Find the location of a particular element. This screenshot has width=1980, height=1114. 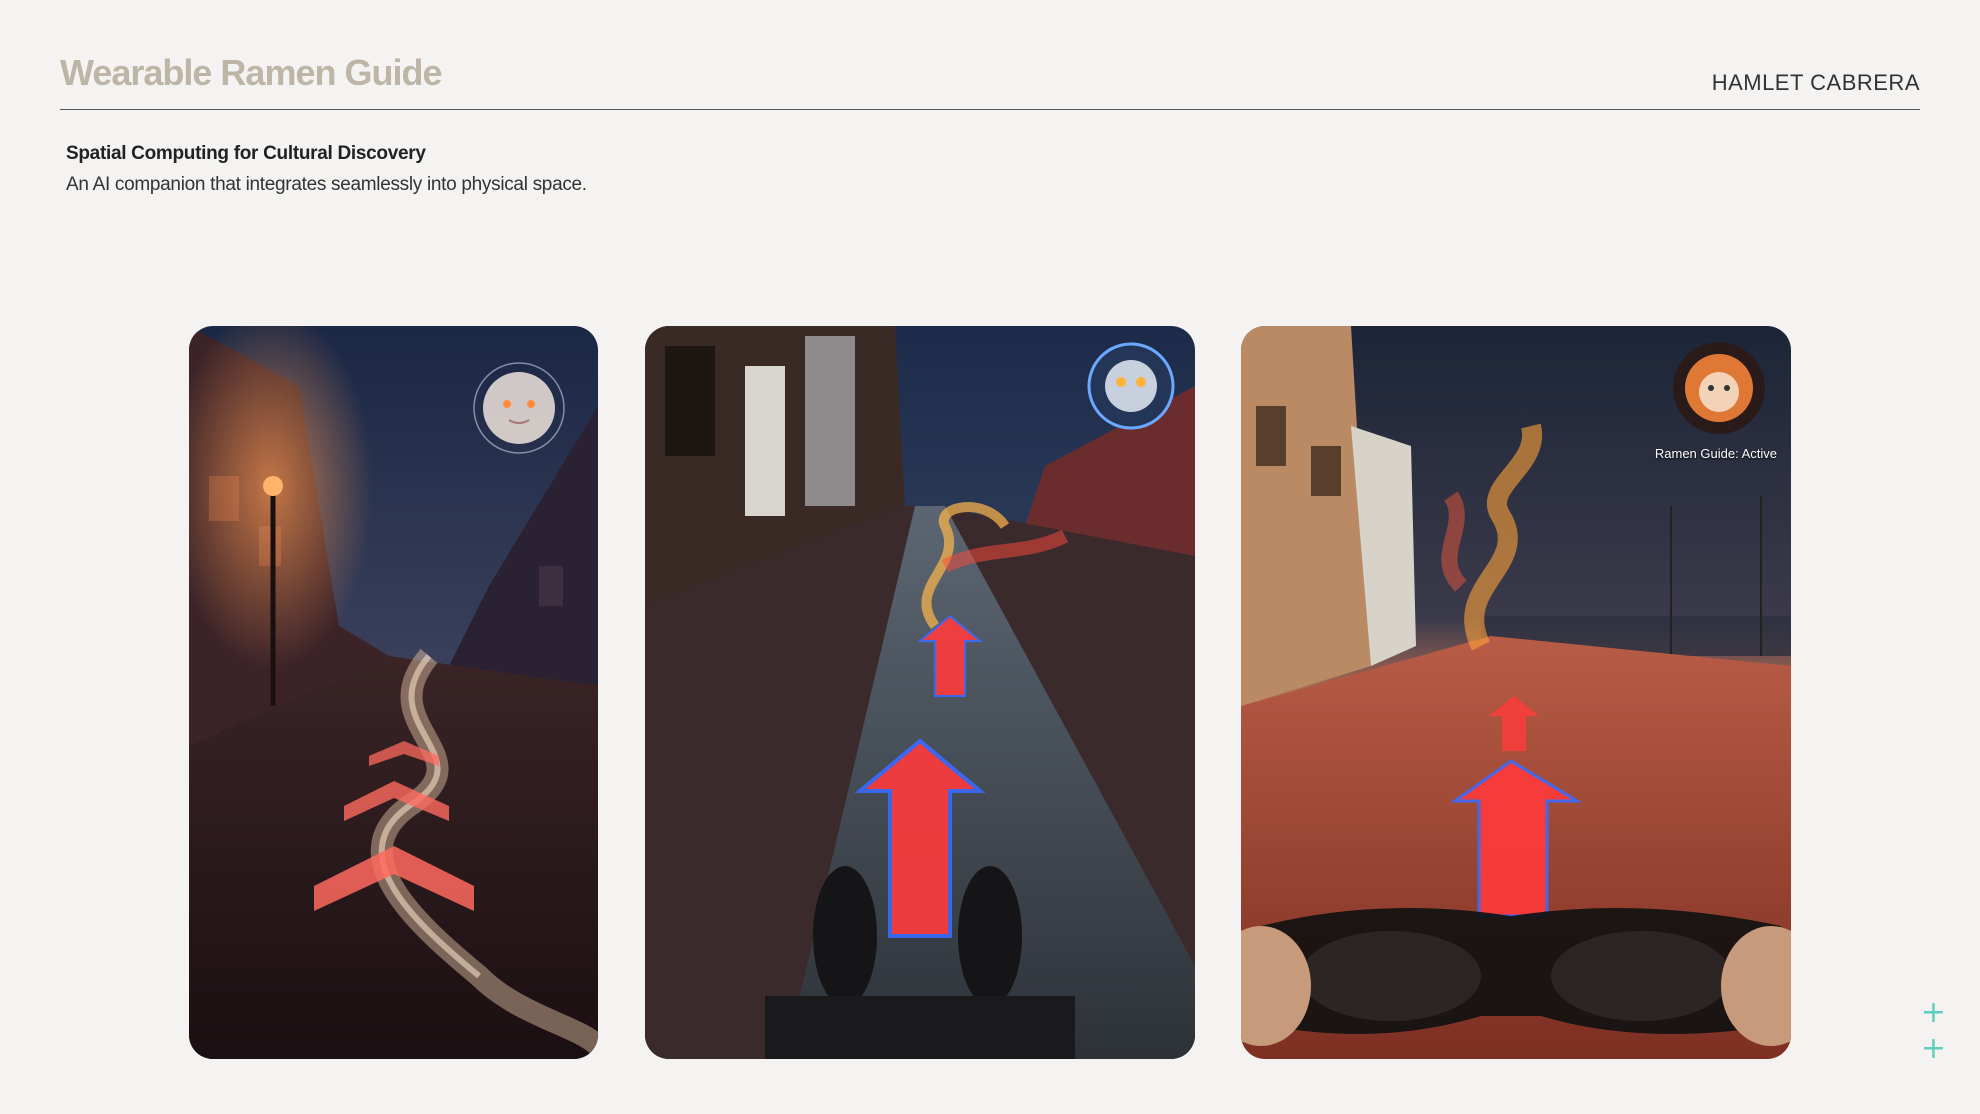

street-night-illustration is located at coordinates (393, 692).